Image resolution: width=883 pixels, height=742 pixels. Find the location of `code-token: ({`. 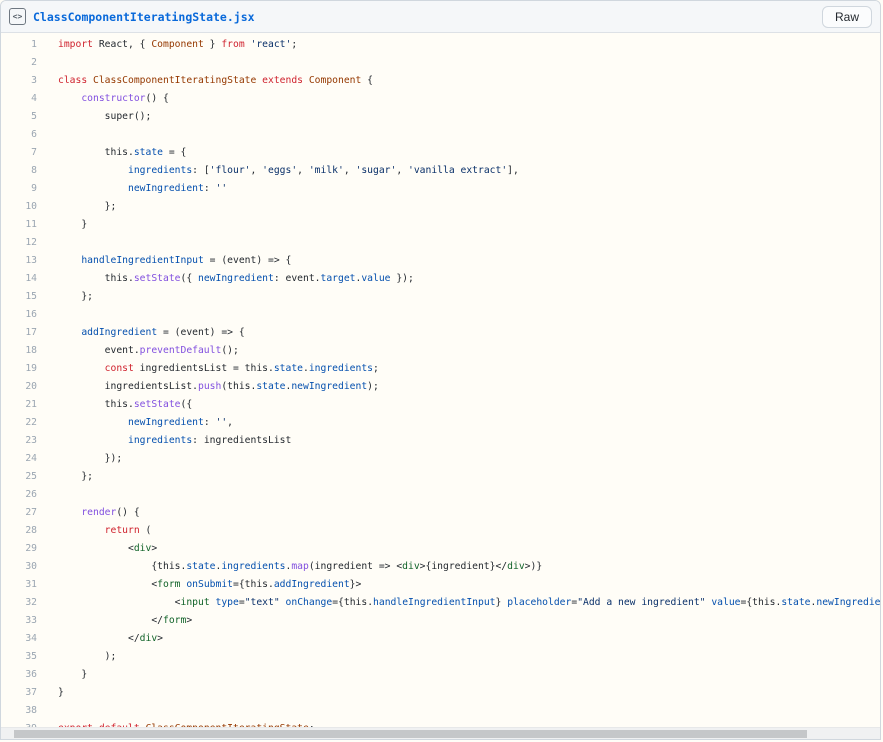

code-token: ({ is located at coordinates (189, 278).